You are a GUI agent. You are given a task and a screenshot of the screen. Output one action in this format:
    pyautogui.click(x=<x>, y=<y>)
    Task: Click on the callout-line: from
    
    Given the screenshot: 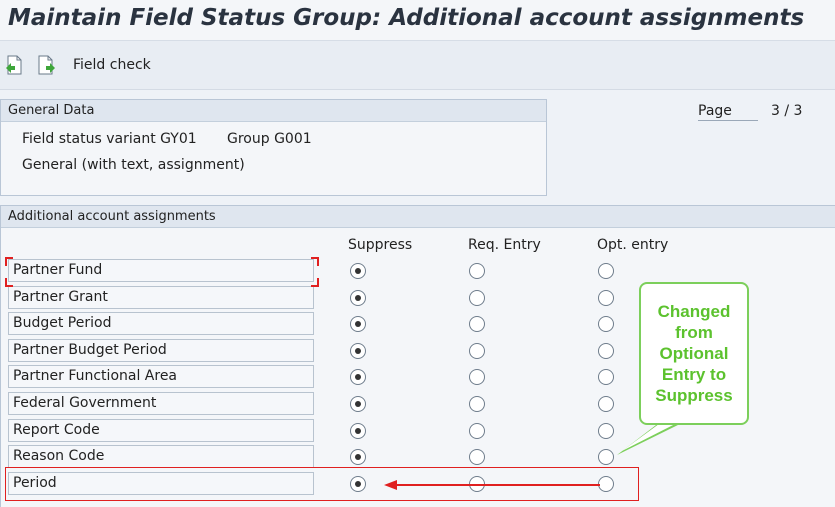 What is the action you would take?
    pyautogui.click(x=694, y=332)
    